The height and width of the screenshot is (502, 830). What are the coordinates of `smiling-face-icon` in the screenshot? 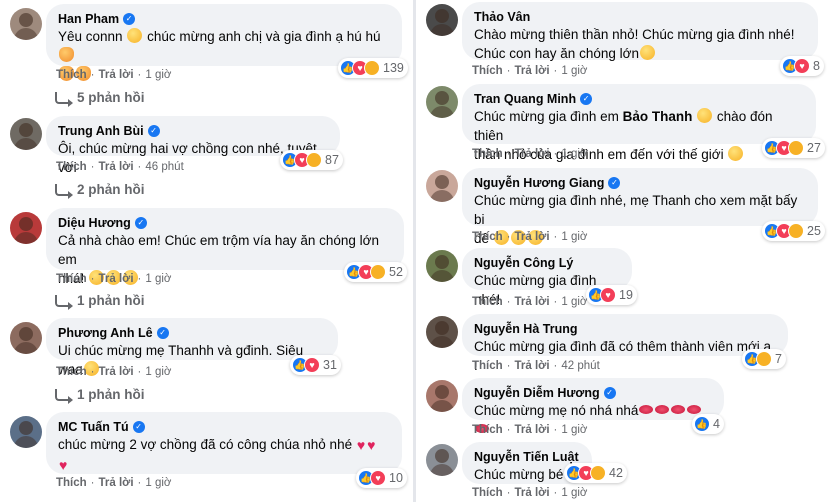 It's located at (705, 115).